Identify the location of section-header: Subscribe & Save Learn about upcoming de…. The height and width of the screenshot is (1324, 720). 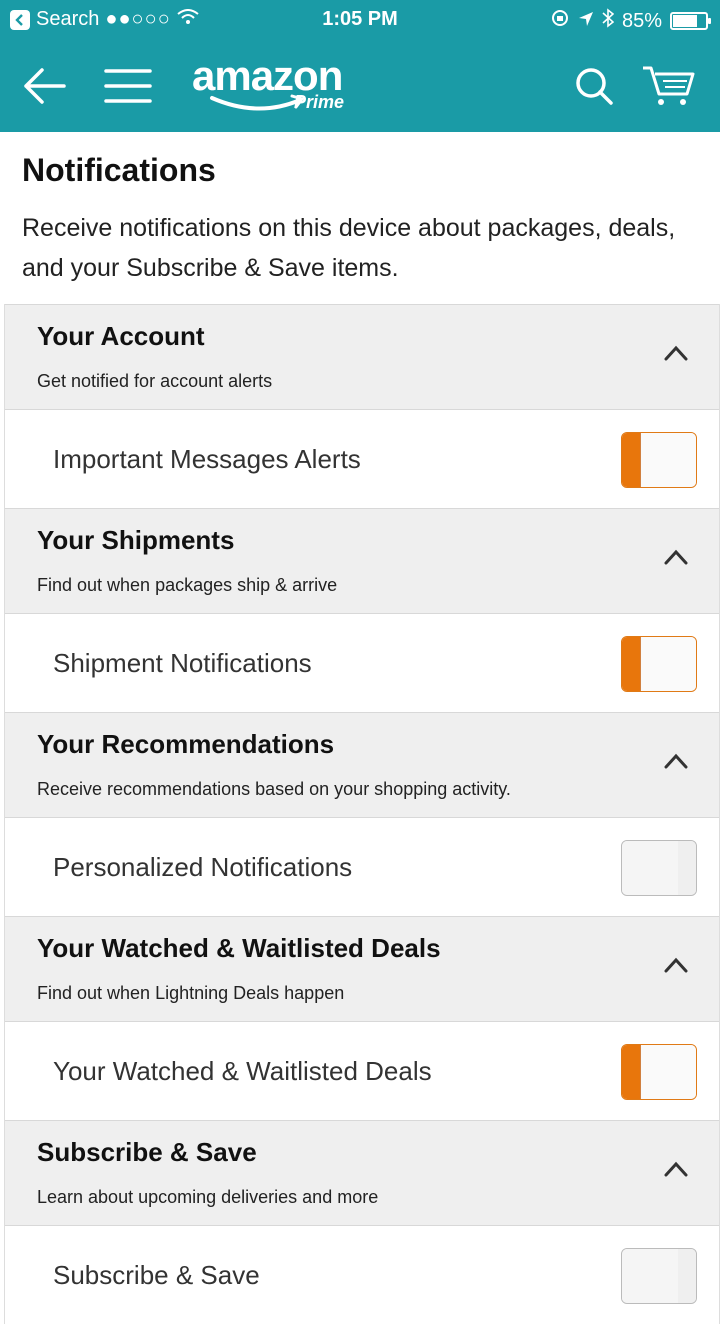
(362, 1173).